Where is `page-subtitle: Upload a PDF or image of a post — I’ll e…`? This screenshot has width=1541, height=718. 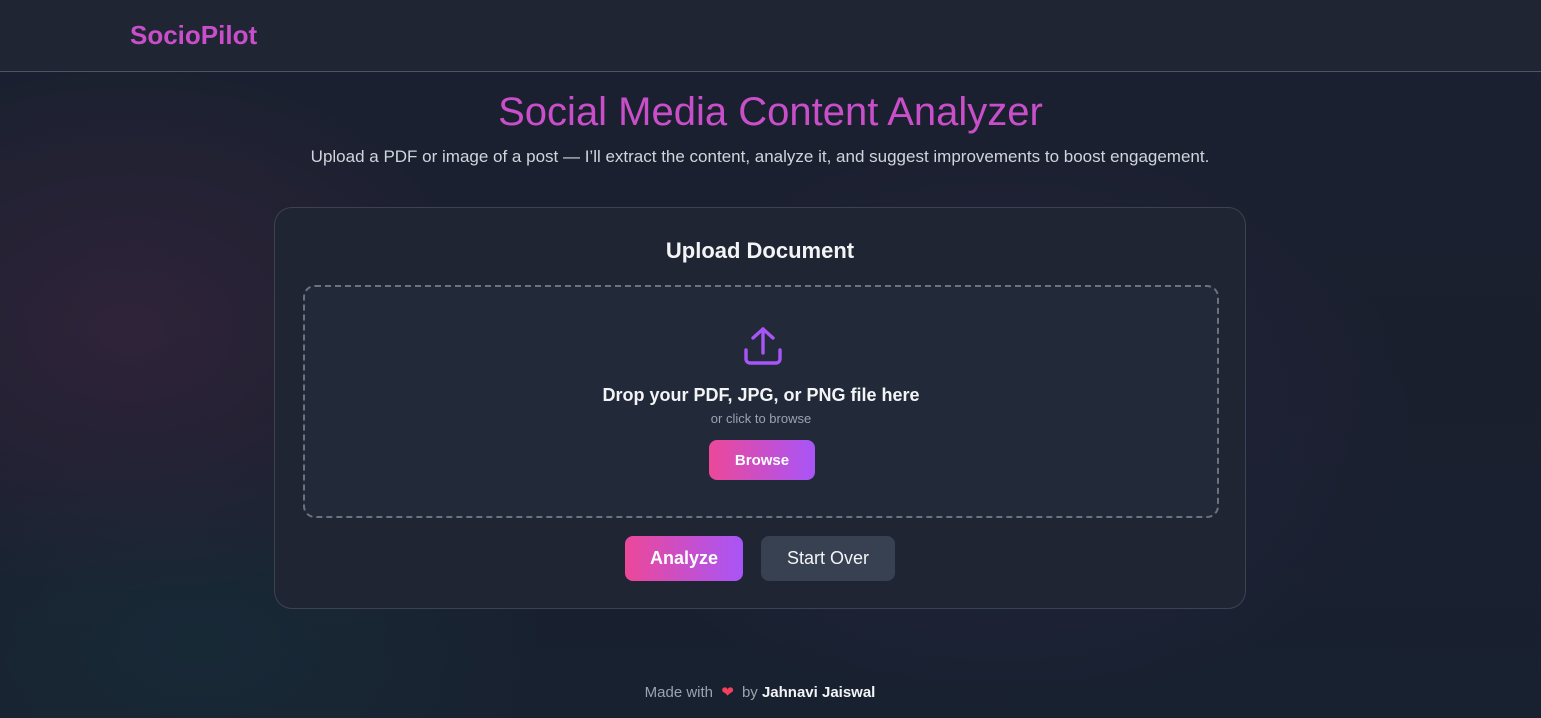
page-subtitle: Upload a PDF or image of a post — I’ll e… is located at coordinates (760, 156).